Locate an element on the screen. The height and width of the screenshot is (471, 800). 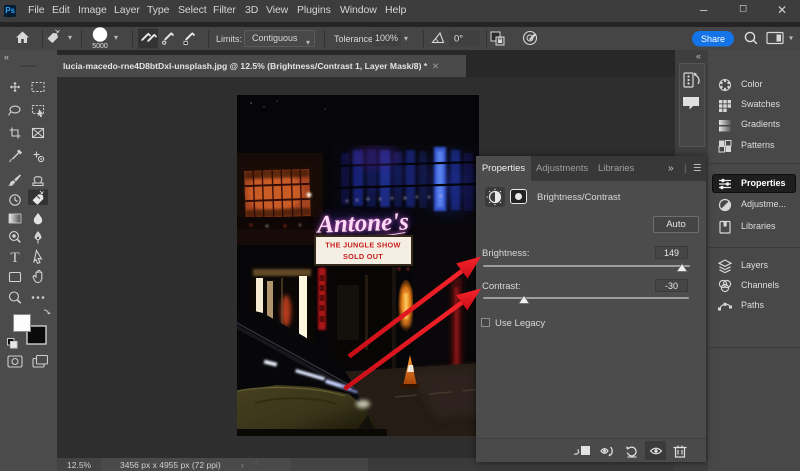
svg-text: 0° is located at coordinates (458, 39).